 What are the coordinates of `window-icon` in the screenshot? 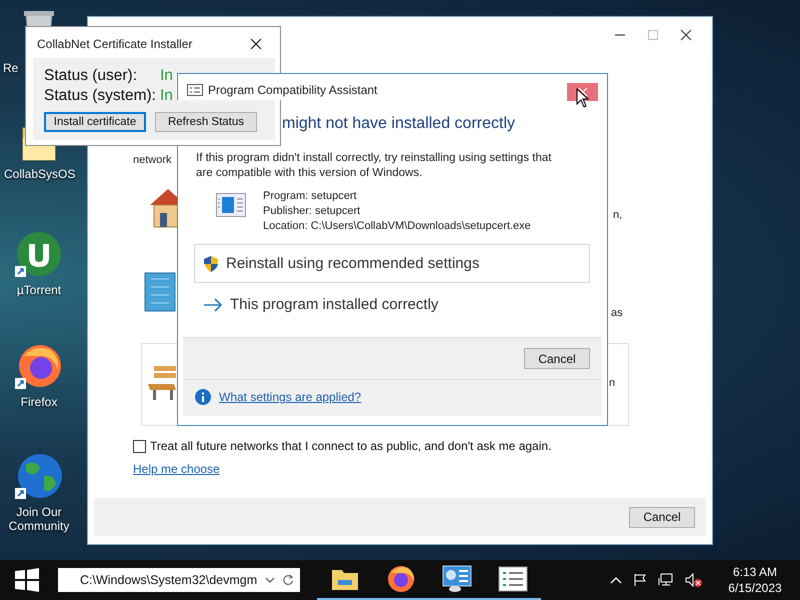 It's located at (195, 90).